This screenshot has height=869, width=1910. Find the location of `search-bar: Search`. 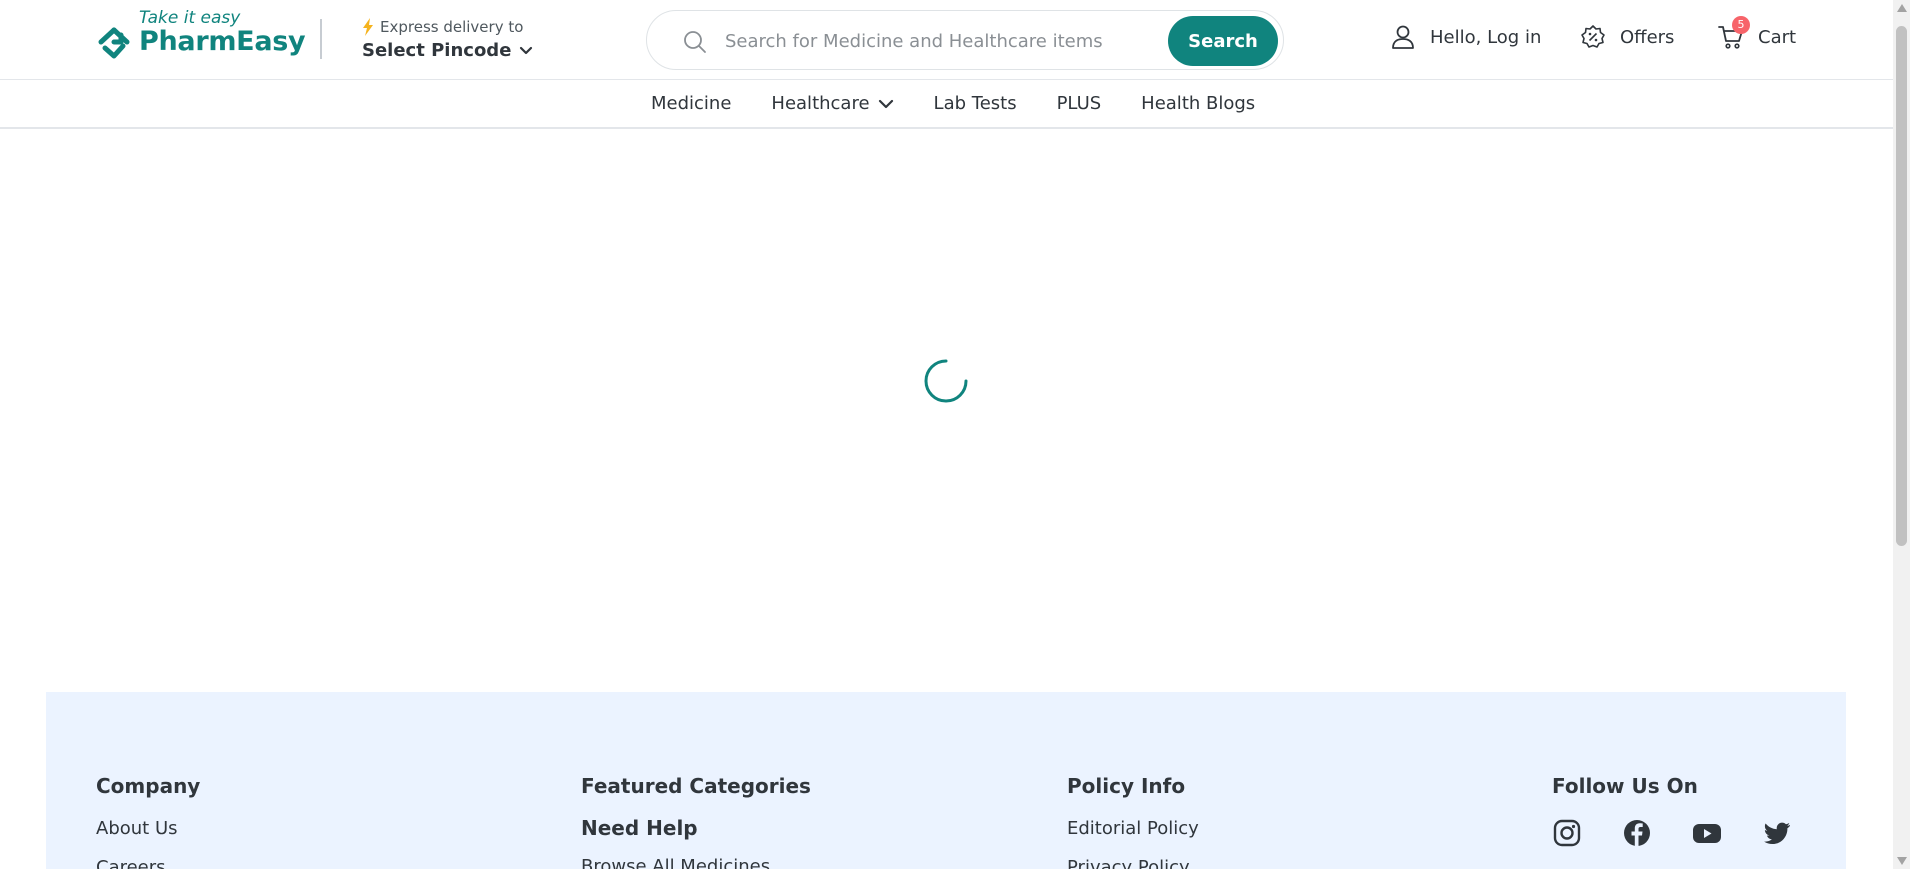

search-bar: Search is located at coordinates (965, 40).